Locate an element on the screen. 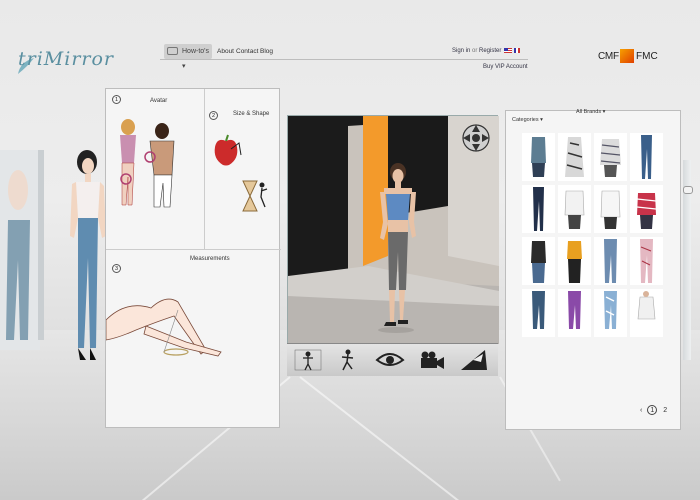  brand-label: All Brands is located at coordinates (589, 112).